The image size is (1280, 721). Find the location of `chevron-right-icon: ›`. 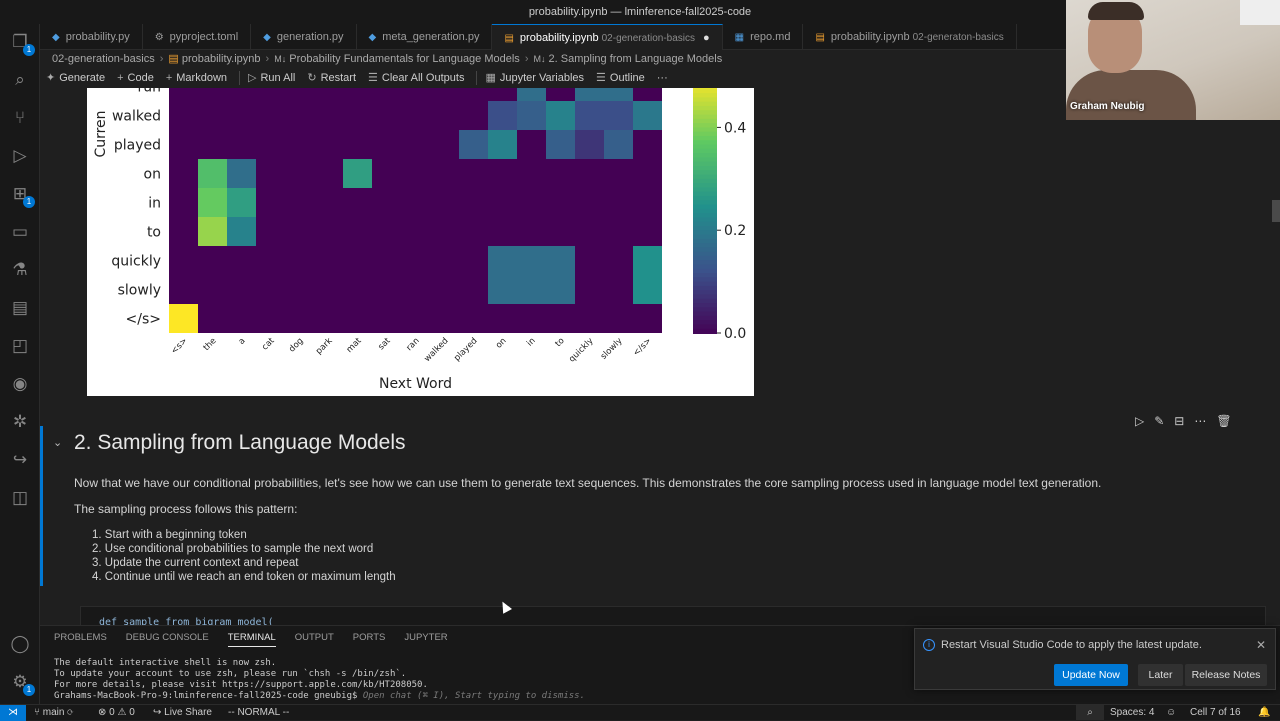

chevron-right-icon: › is located at coordinates (161, 59).